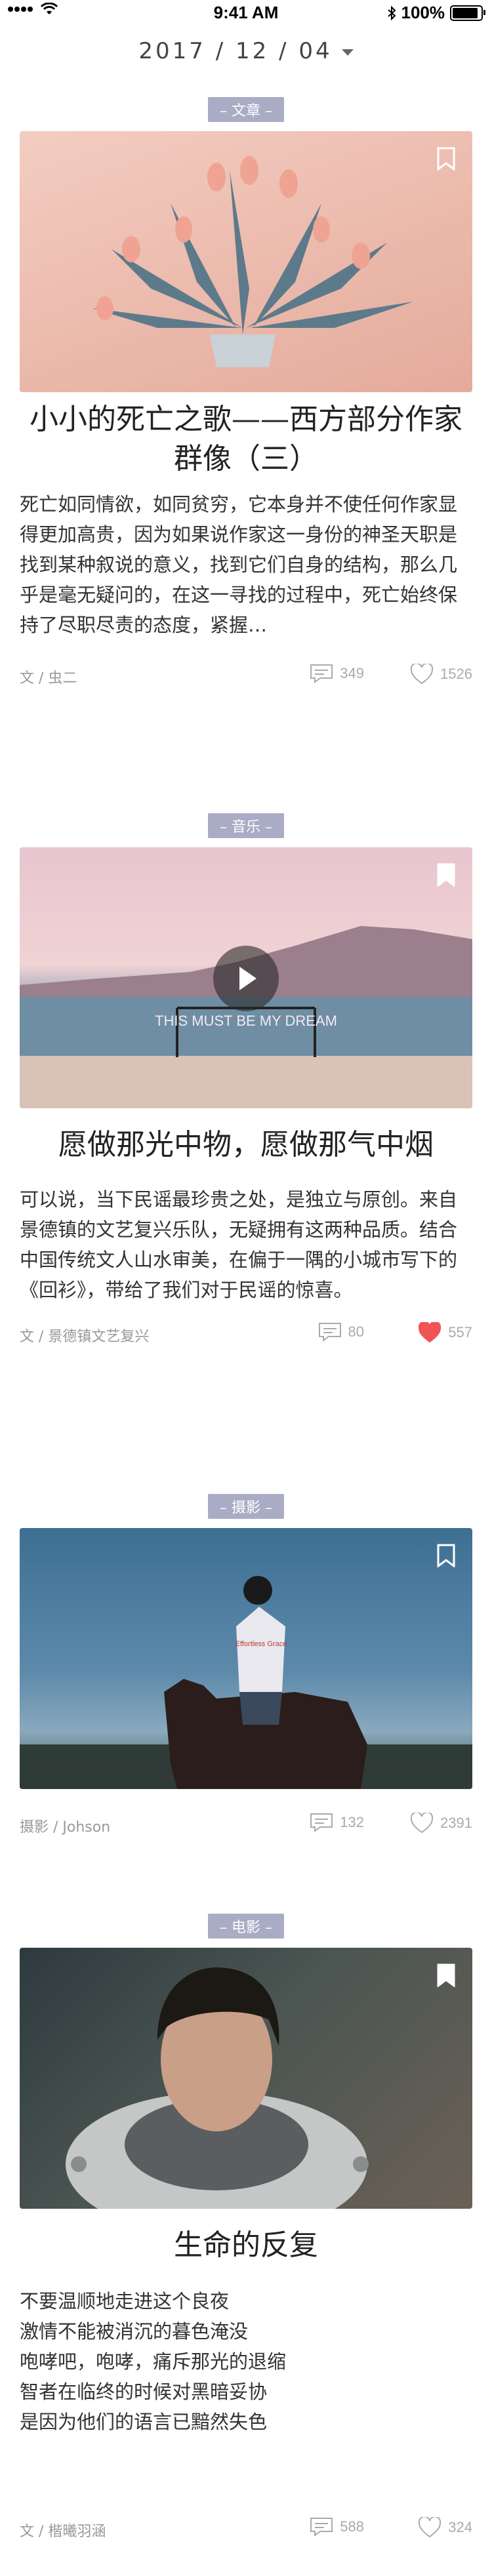 The width and height of the screenshot is (492, 2576). What do you see at coordinates (246, 439) in the screenshot?
I see `card-title: 小小的死亡之歌——西方部分作家群像（三）` at bounding box center [246, 439].